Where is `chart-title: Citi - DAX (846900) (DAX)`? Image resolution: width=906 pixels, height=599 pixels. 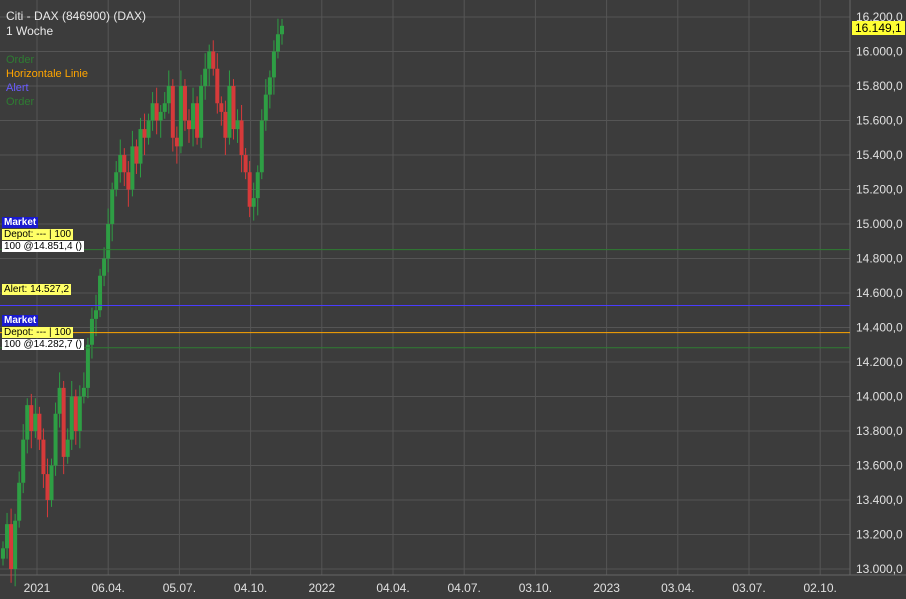 chart-title: Citi - DAX (846900) (DAX) is located at coordinates (76, 16).